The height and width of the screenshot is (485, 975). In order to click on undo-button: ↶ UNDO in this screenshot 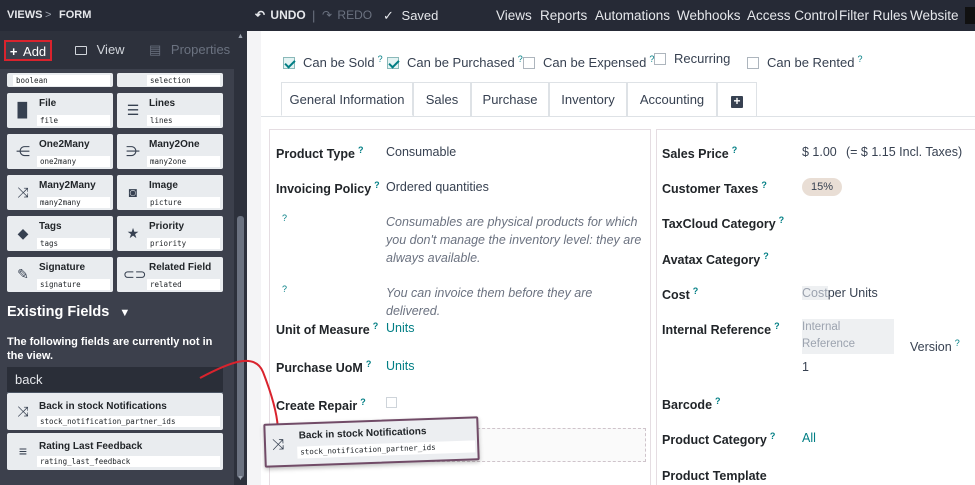, I will do `click(280, 15)`.